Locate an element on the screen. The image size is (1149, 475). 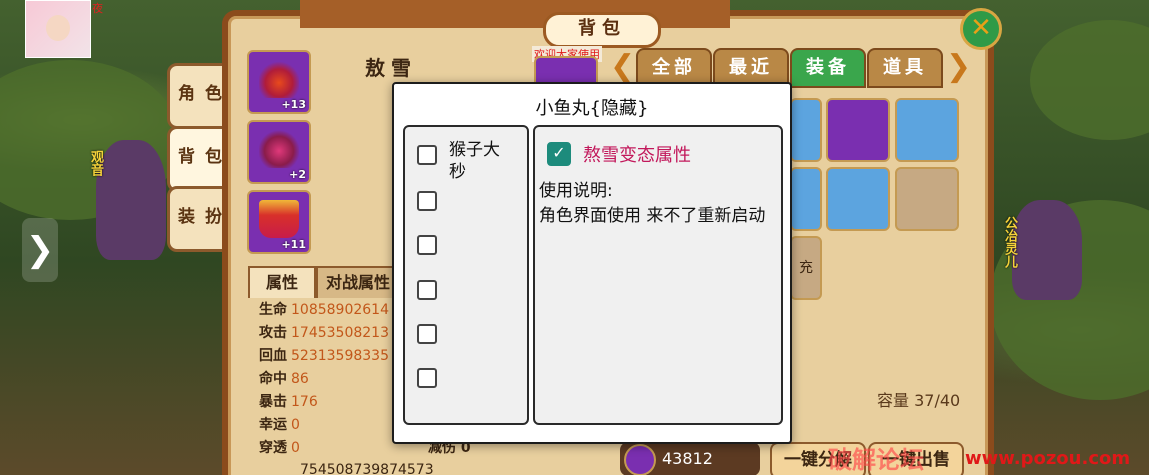
detail-option: ✓ 熬雪变态属性 is located at coordinates (619, 154).